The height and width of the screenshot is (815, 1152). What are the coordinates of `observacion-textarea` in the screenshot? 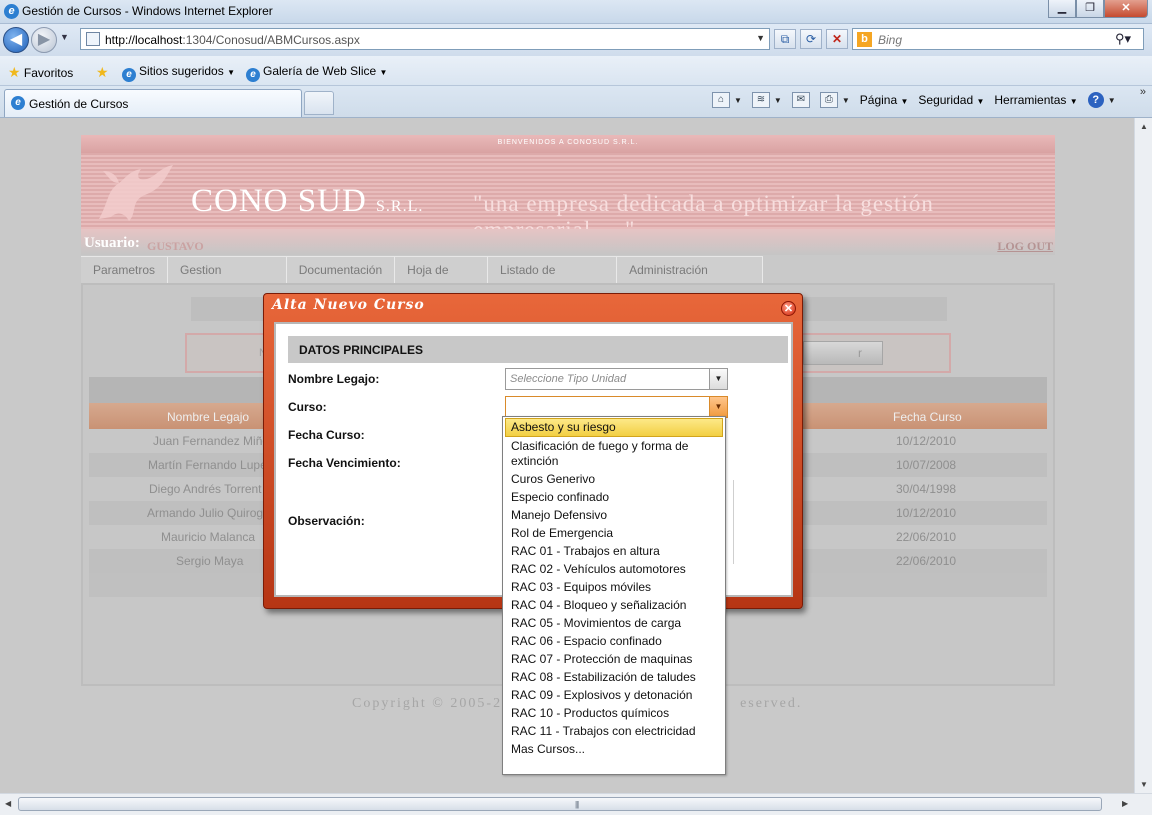 It's located at (732, 522).